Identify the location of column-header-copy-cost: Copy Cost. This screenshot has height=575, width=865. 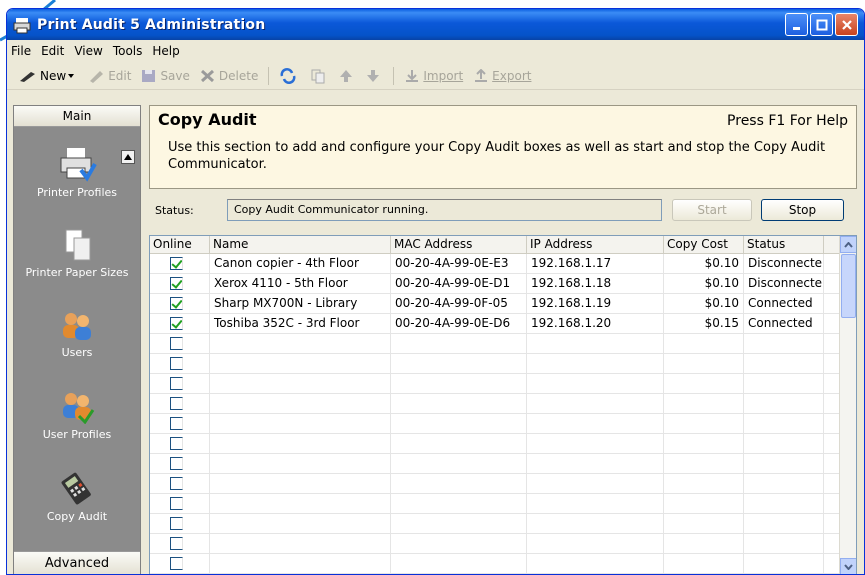
(704, 244).